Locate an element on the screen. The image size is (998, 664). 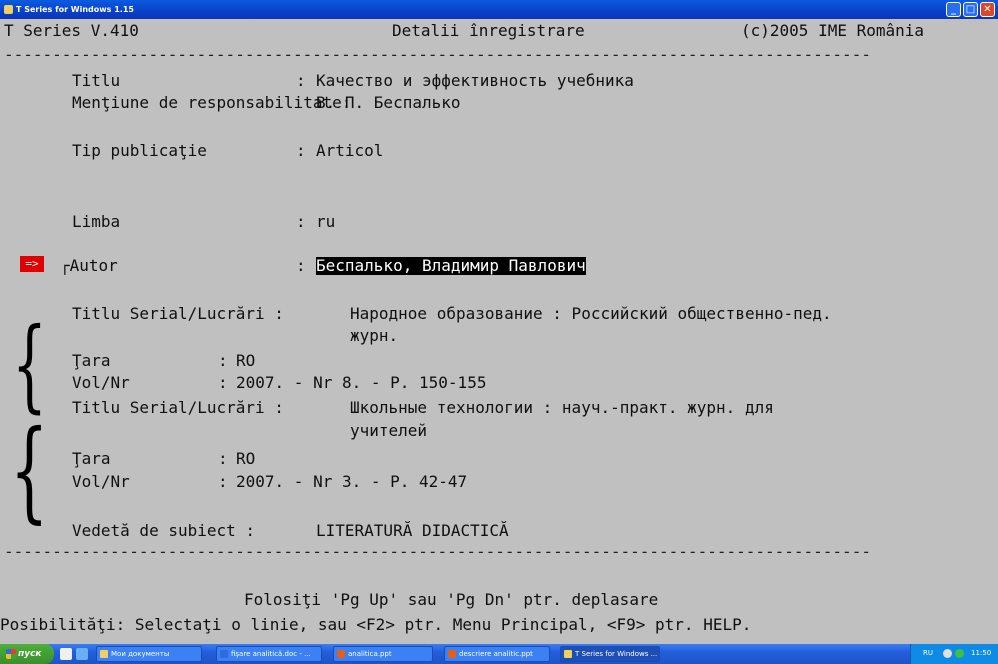
titlu-value: Качество и эффективность учебника is located at coordinates (475, 81).